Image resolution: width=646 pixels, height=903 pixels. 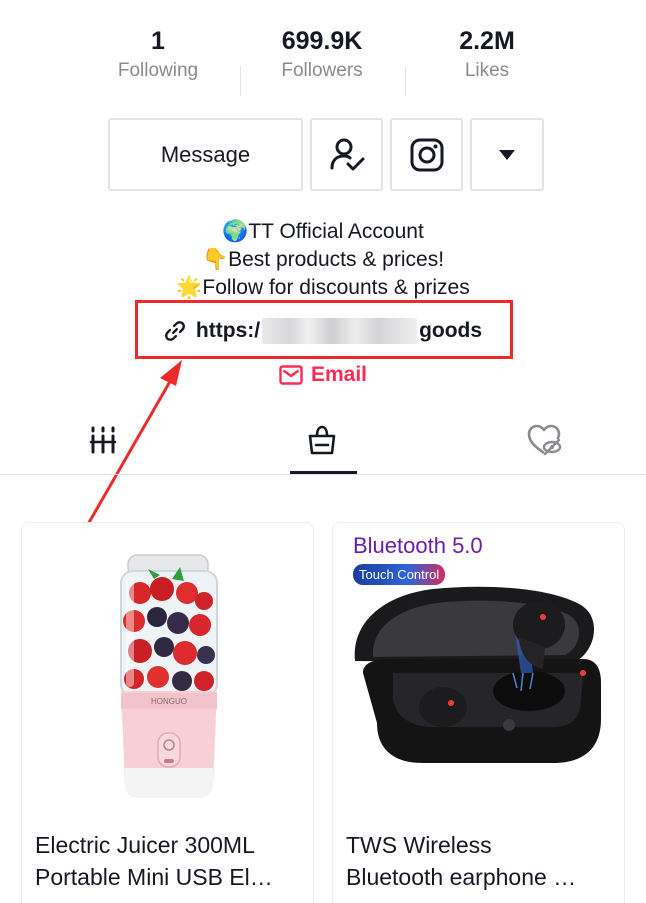 I want to click on stat-followers: 699.9K Followers, so click(x=322, y=53).